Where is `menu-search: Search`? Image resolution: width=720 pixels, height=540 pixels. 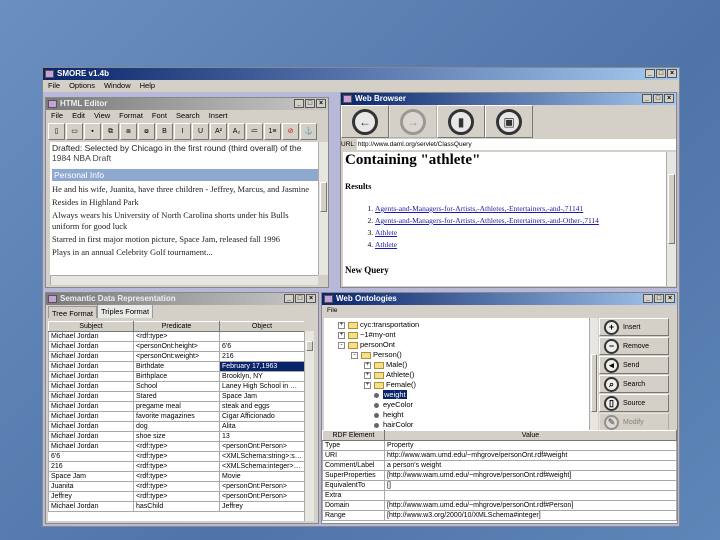
menu-search: Search is located at coordinates (188, 116).